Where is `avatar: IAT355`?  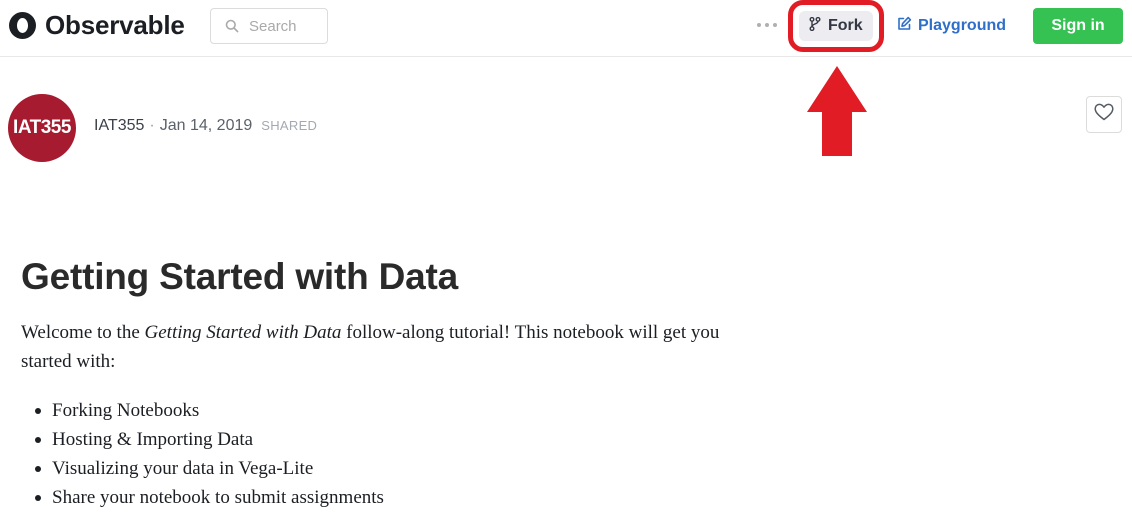
avatar: IAT355 is located at coordinates (42, 128).